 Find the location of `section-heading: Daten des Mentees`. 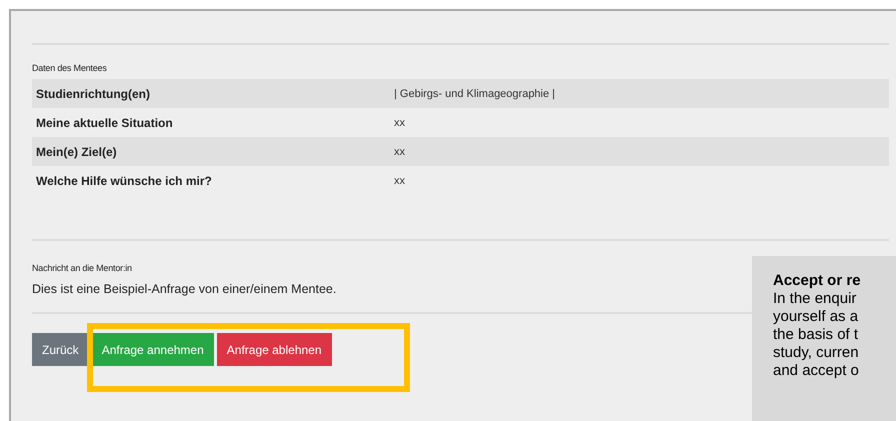

section-heading: Daten des Mentees is located at coordinates (70, 68).